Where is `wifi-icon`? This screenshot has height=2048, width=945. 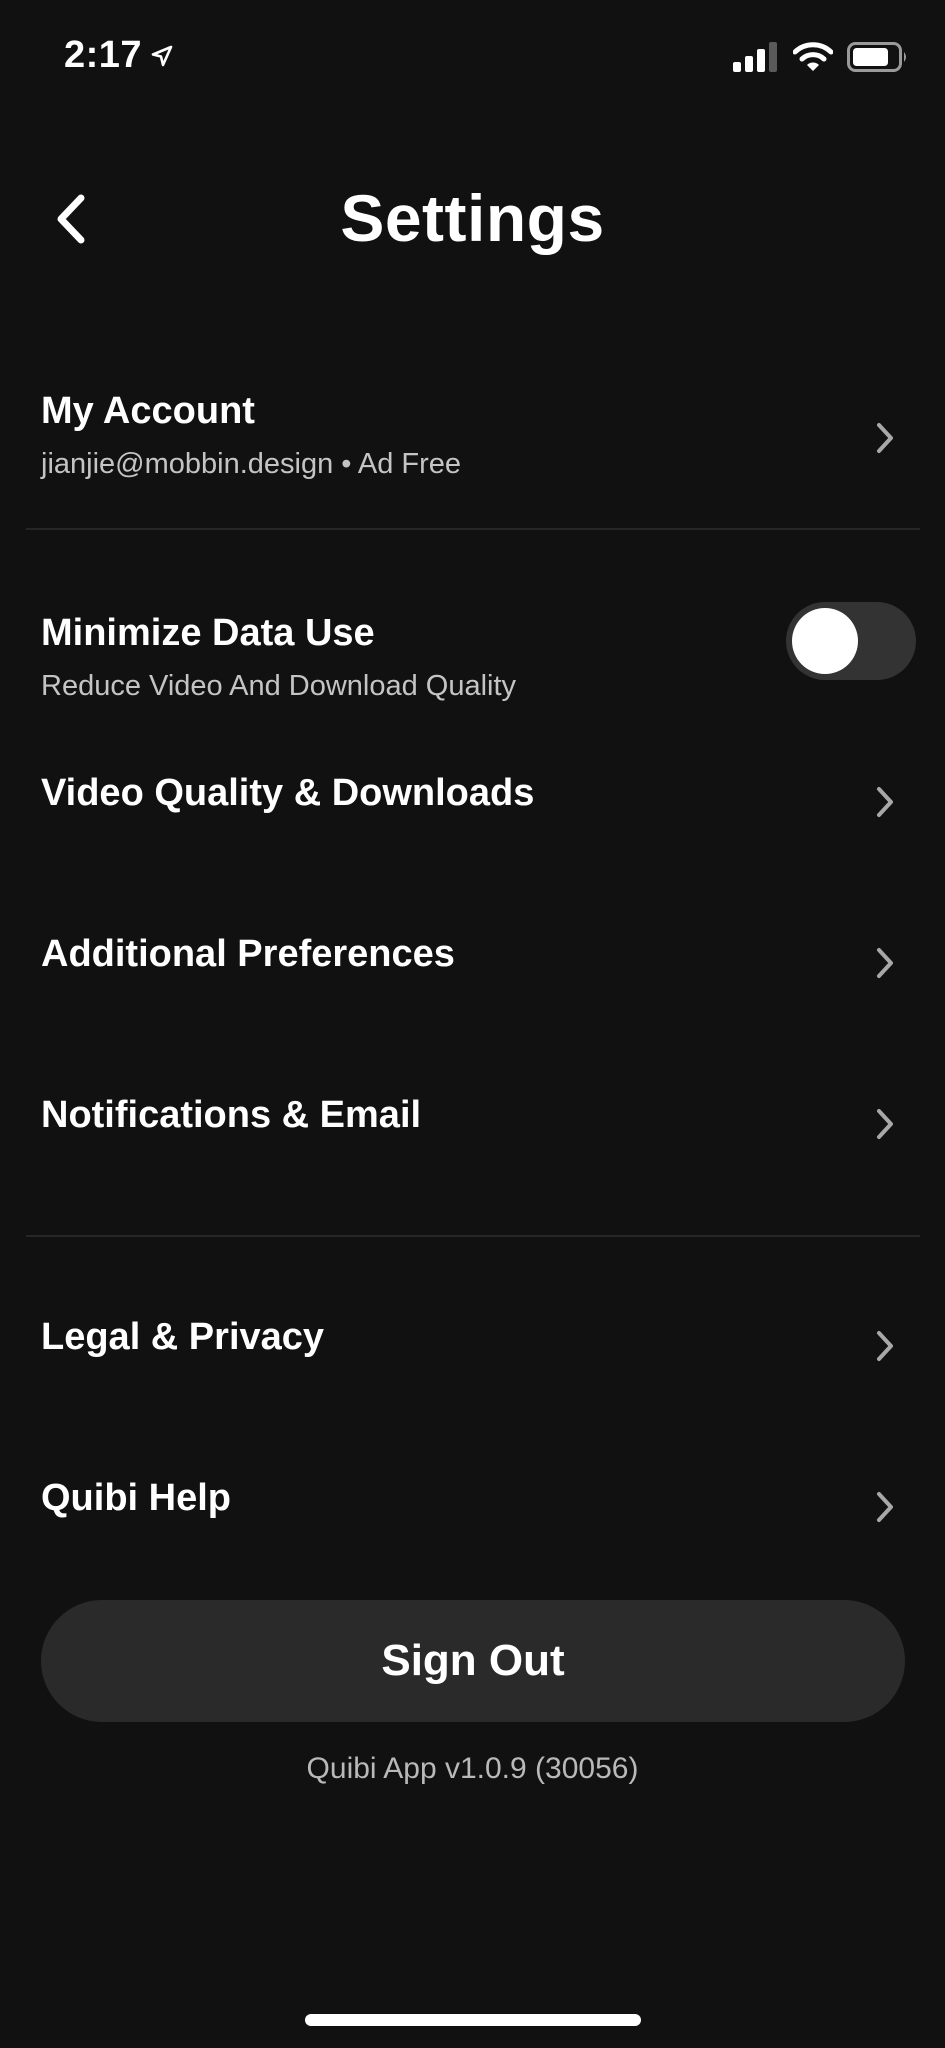
wifi-icon is located at coordinates (813, 57).